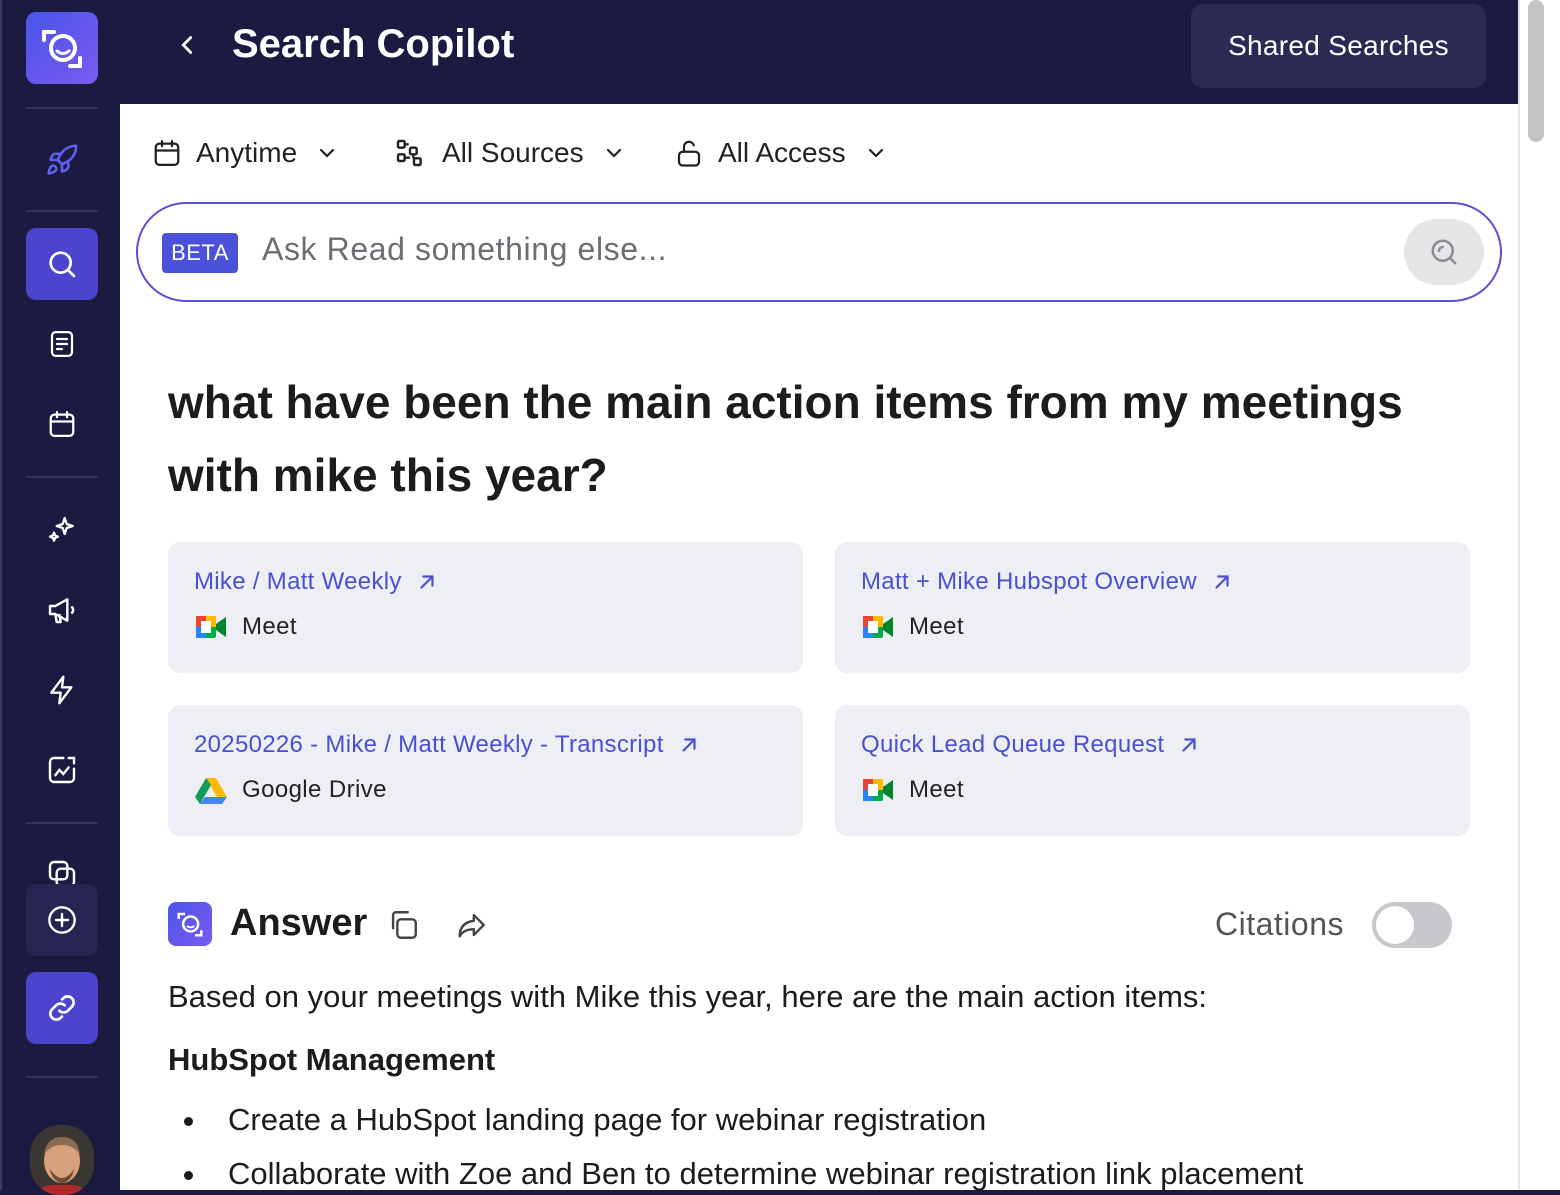 The height and width of the screenshot is (1195, 1560). I want to click on sources-icon, so click(409, 153).